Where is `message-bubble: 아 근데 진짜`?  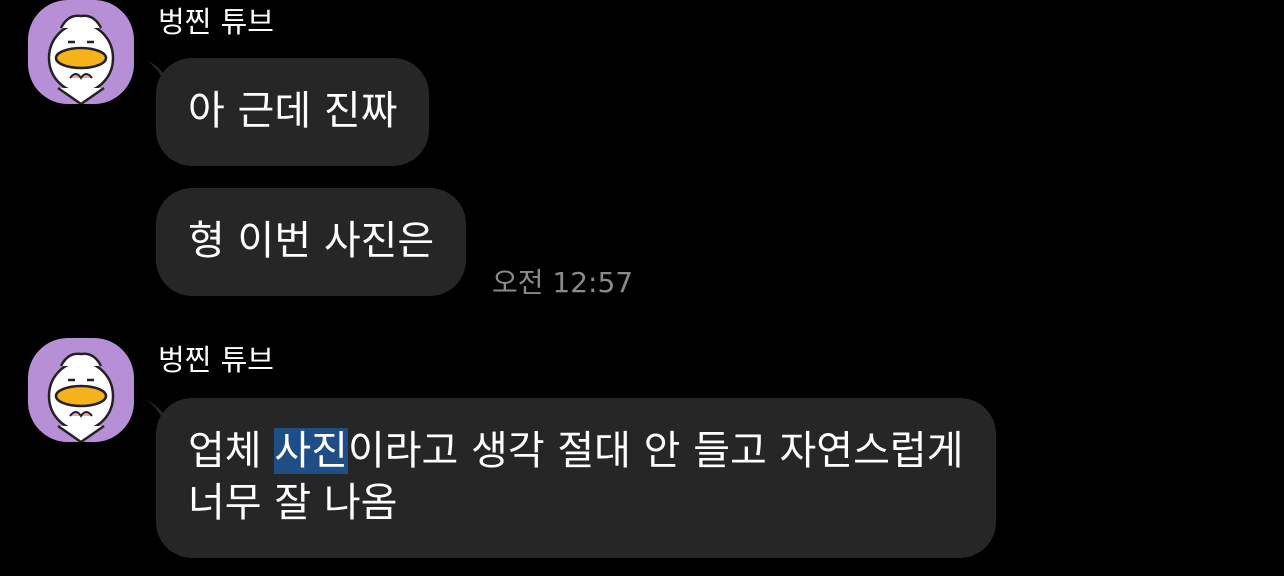 message-bubble: 아 근데 진짜 is located at coordinates (293, 112).